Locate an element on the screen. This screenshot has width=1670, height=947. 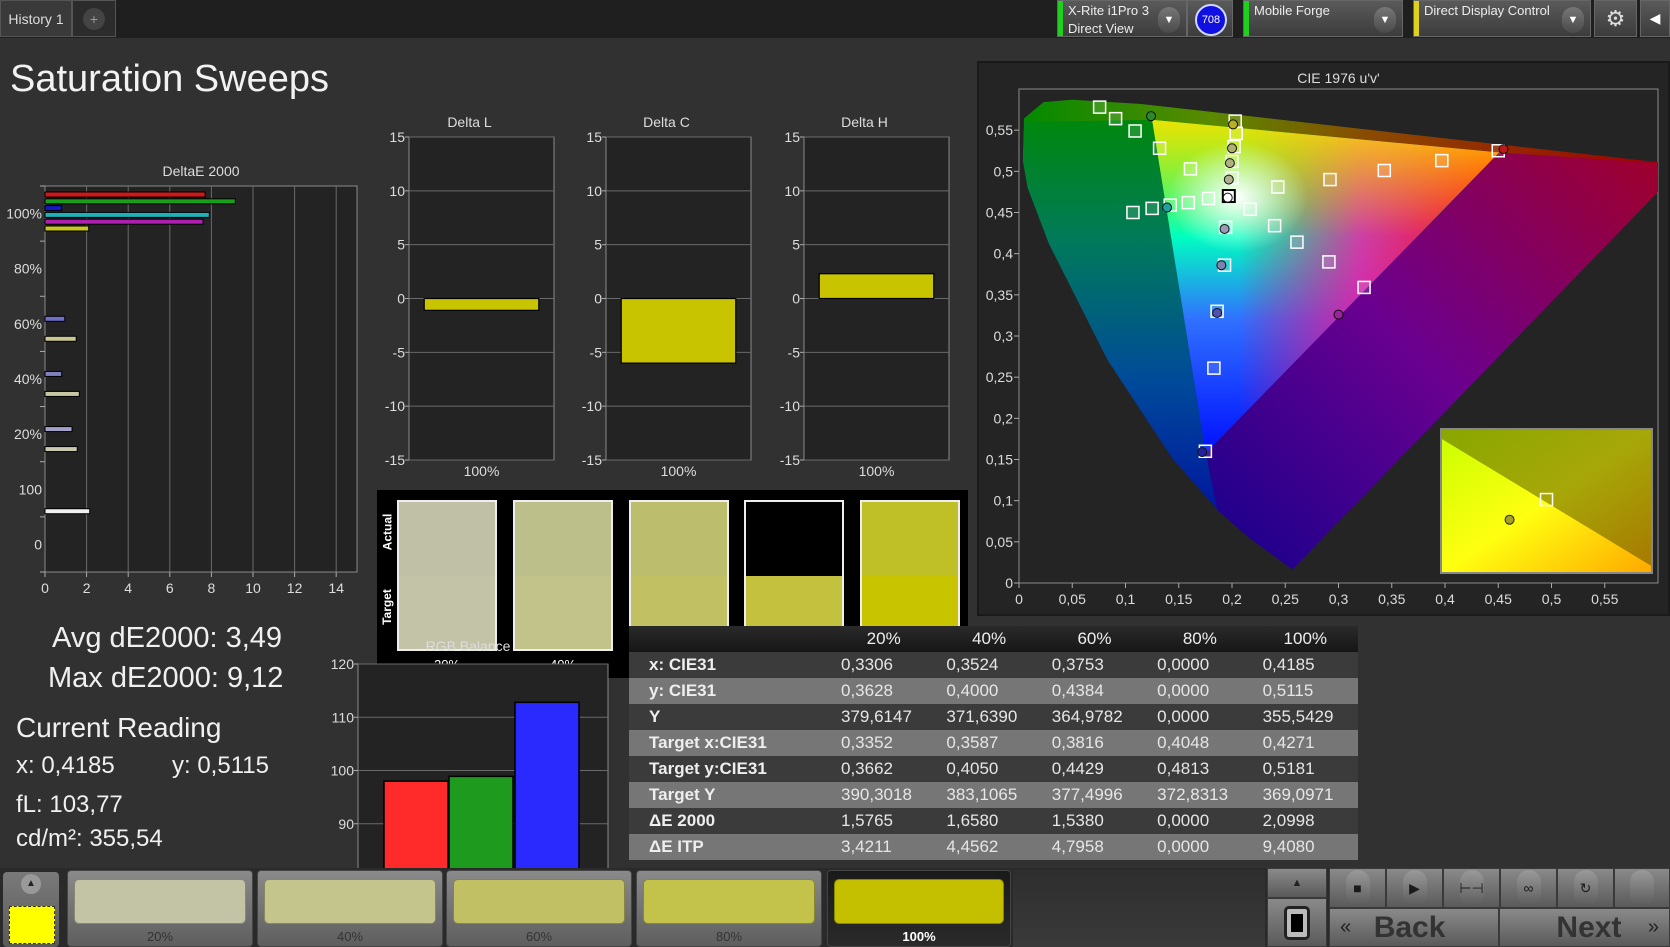
back-button: « Back is located at coordinates (1414, 927).